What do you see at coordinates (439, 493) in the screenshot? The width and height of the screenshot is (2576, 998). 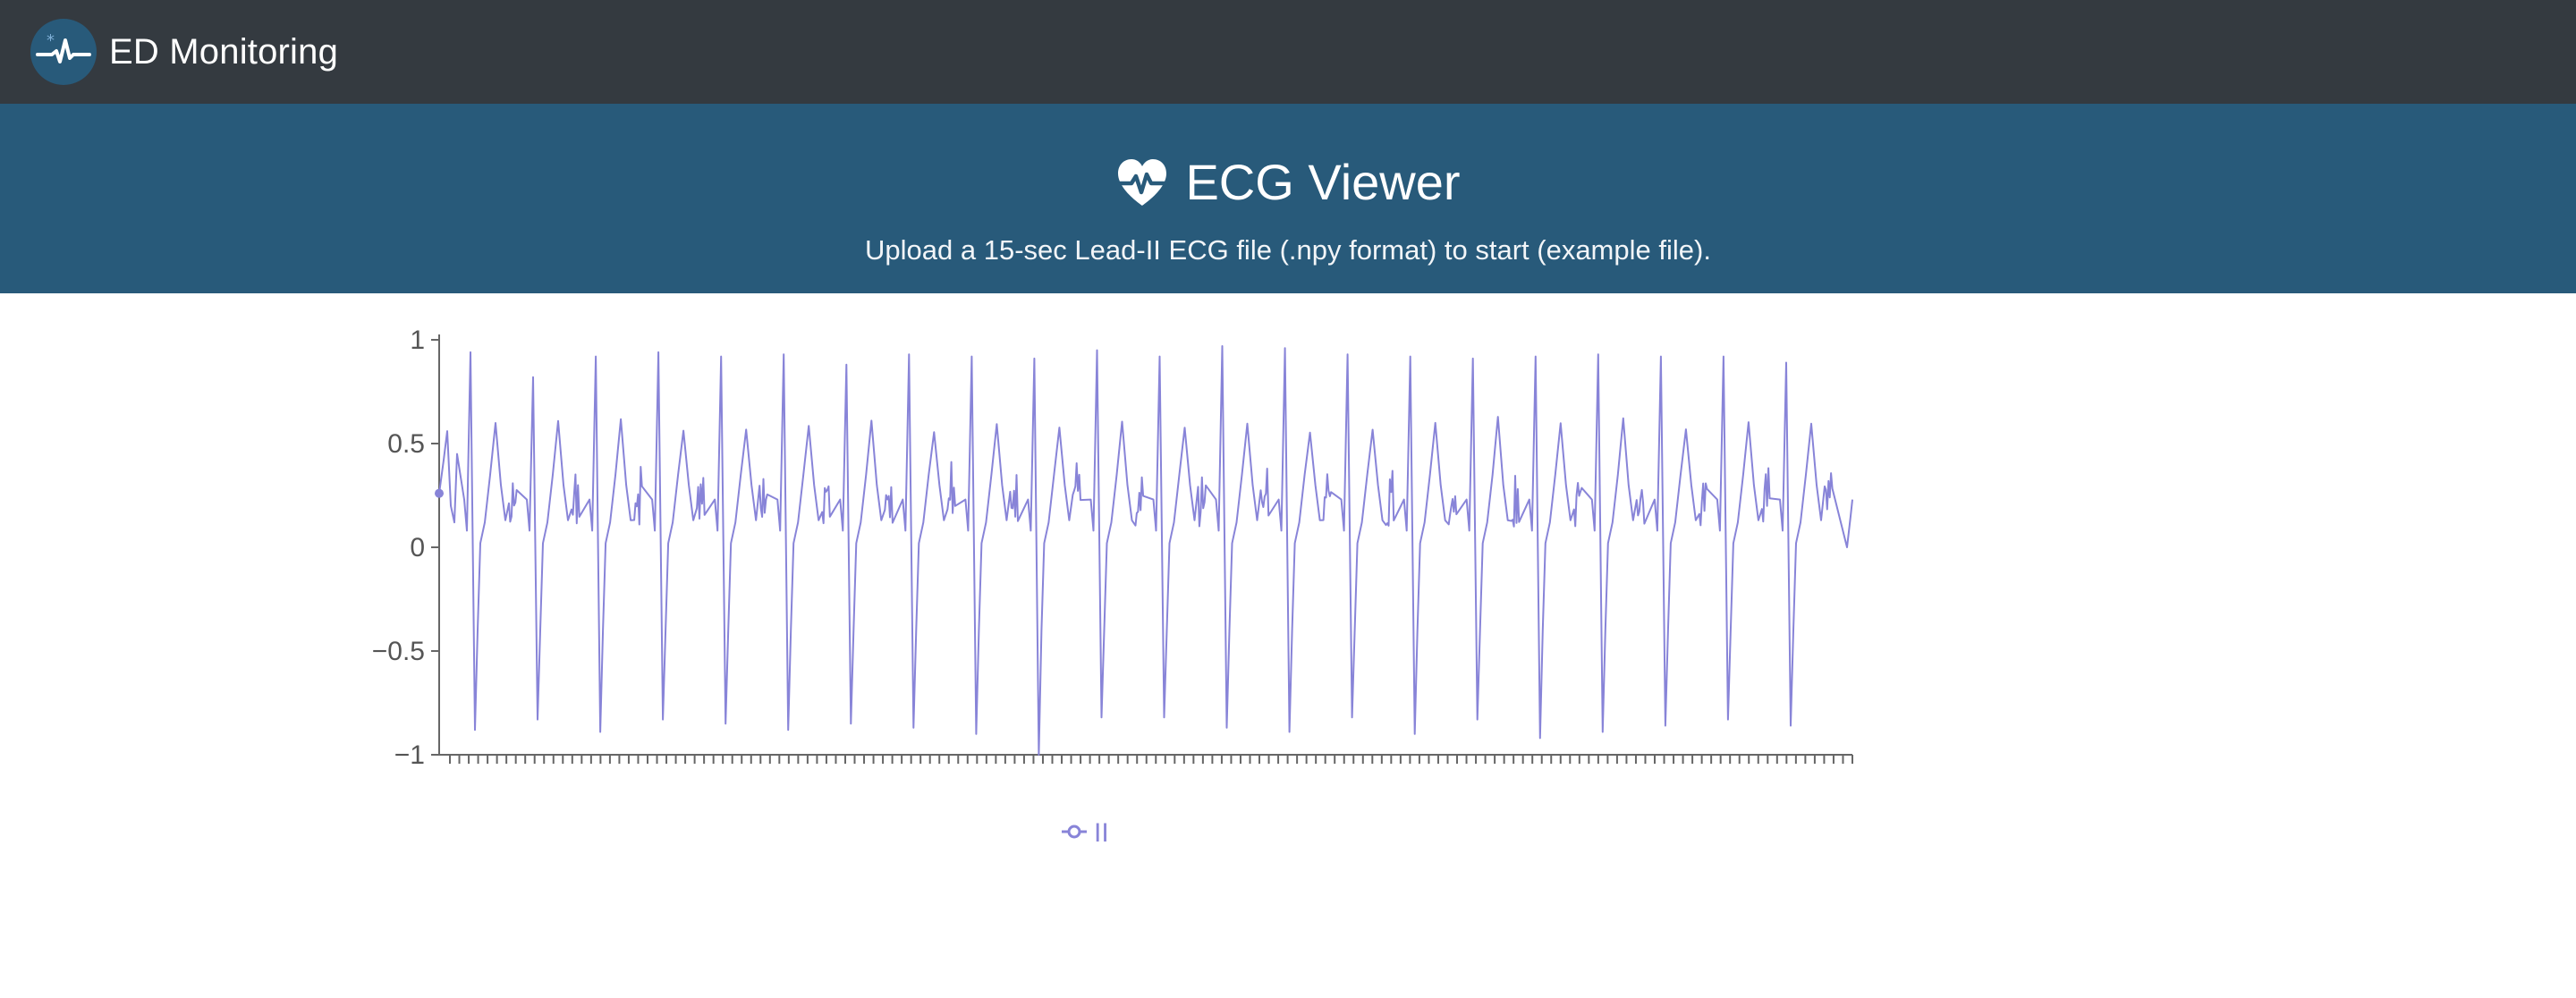 I see `series-start-point` at bounding box center [439, 493].